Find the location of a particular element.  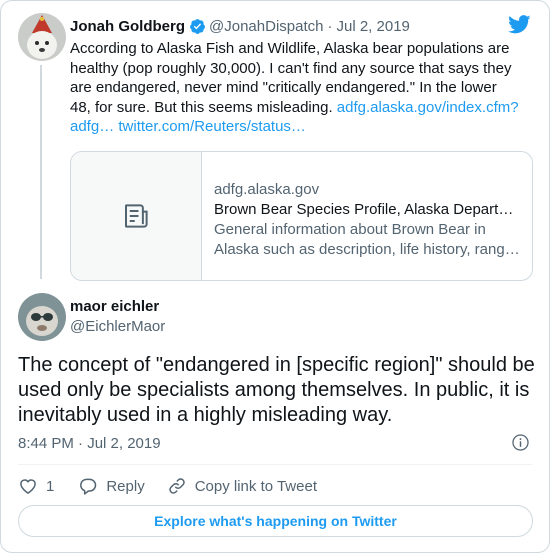

author-name: Jonah Goldberg is located at coordinates (127, 26).